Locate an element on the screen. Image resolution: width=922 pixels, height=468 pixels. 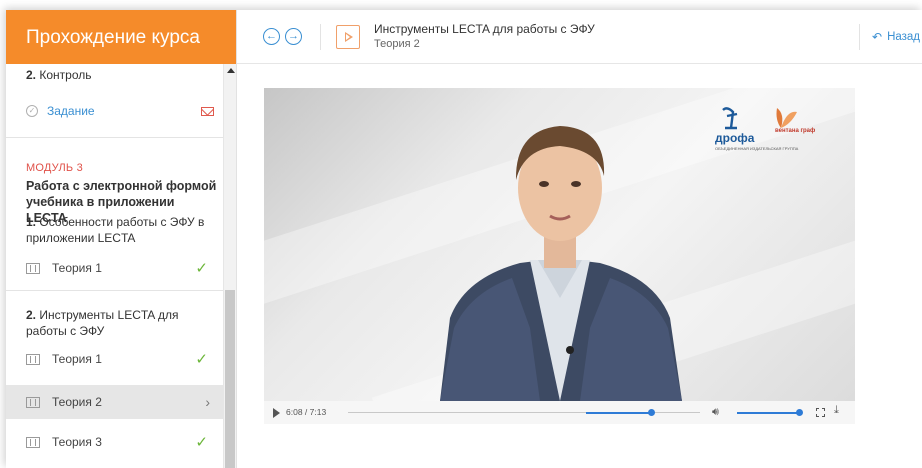
logo-drofa-text: дрофа is located at coordinates (735, 138).